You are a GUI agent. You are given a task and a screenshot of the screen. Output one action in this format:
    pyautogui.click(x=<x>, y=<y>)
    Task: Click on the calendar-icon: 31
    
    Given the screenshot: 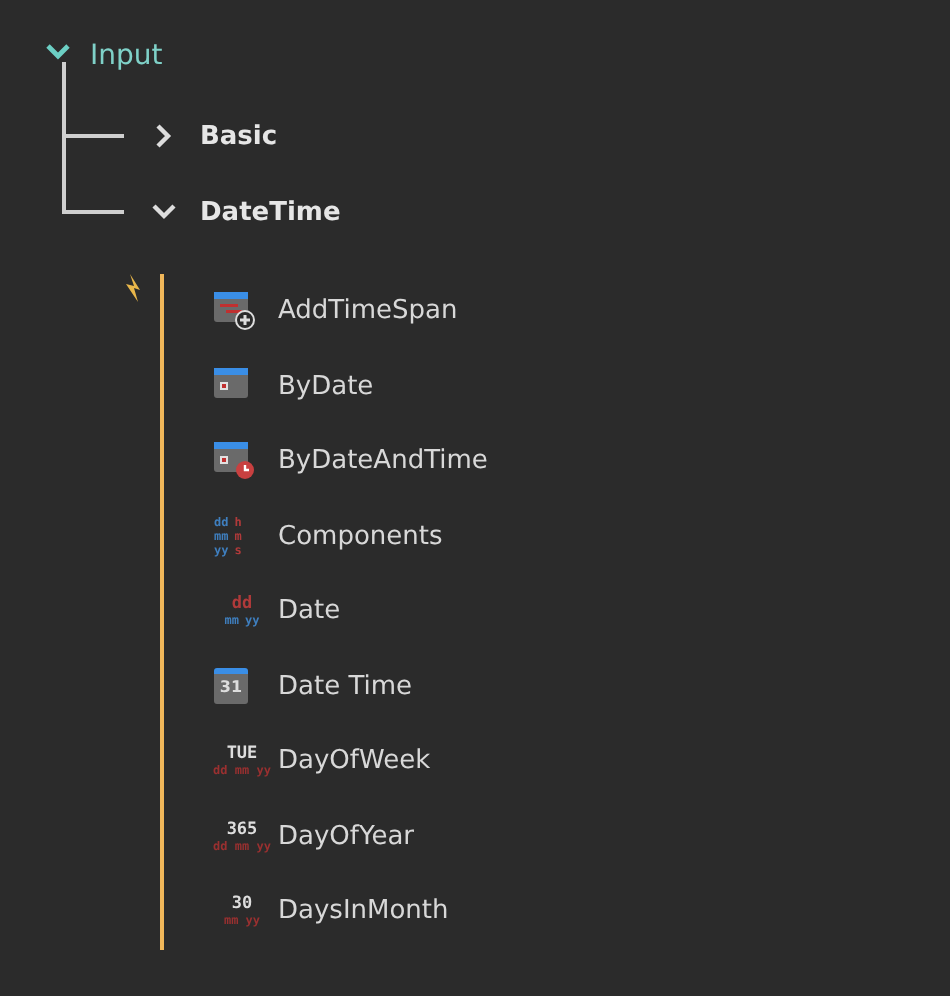 What is the action you would take?
    pyautogui.click(x=231, y=686)
    